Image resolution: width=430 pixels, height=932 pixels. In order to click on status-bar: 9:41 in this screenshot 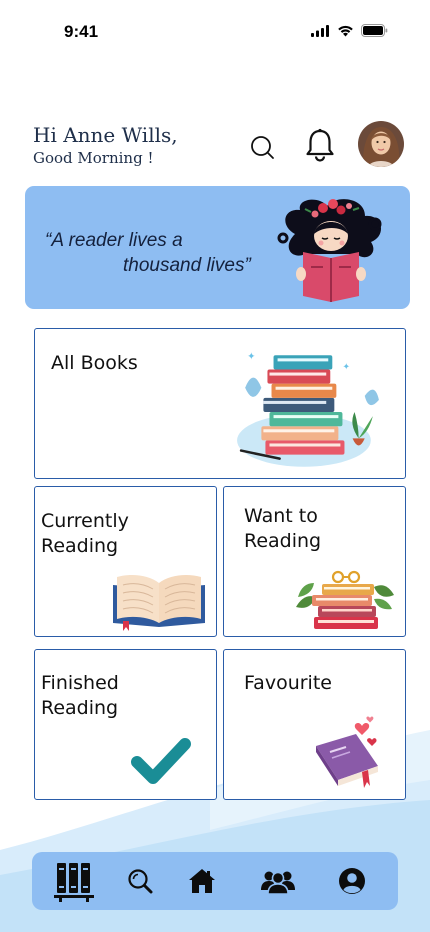, I will do `click(215, 30)`.